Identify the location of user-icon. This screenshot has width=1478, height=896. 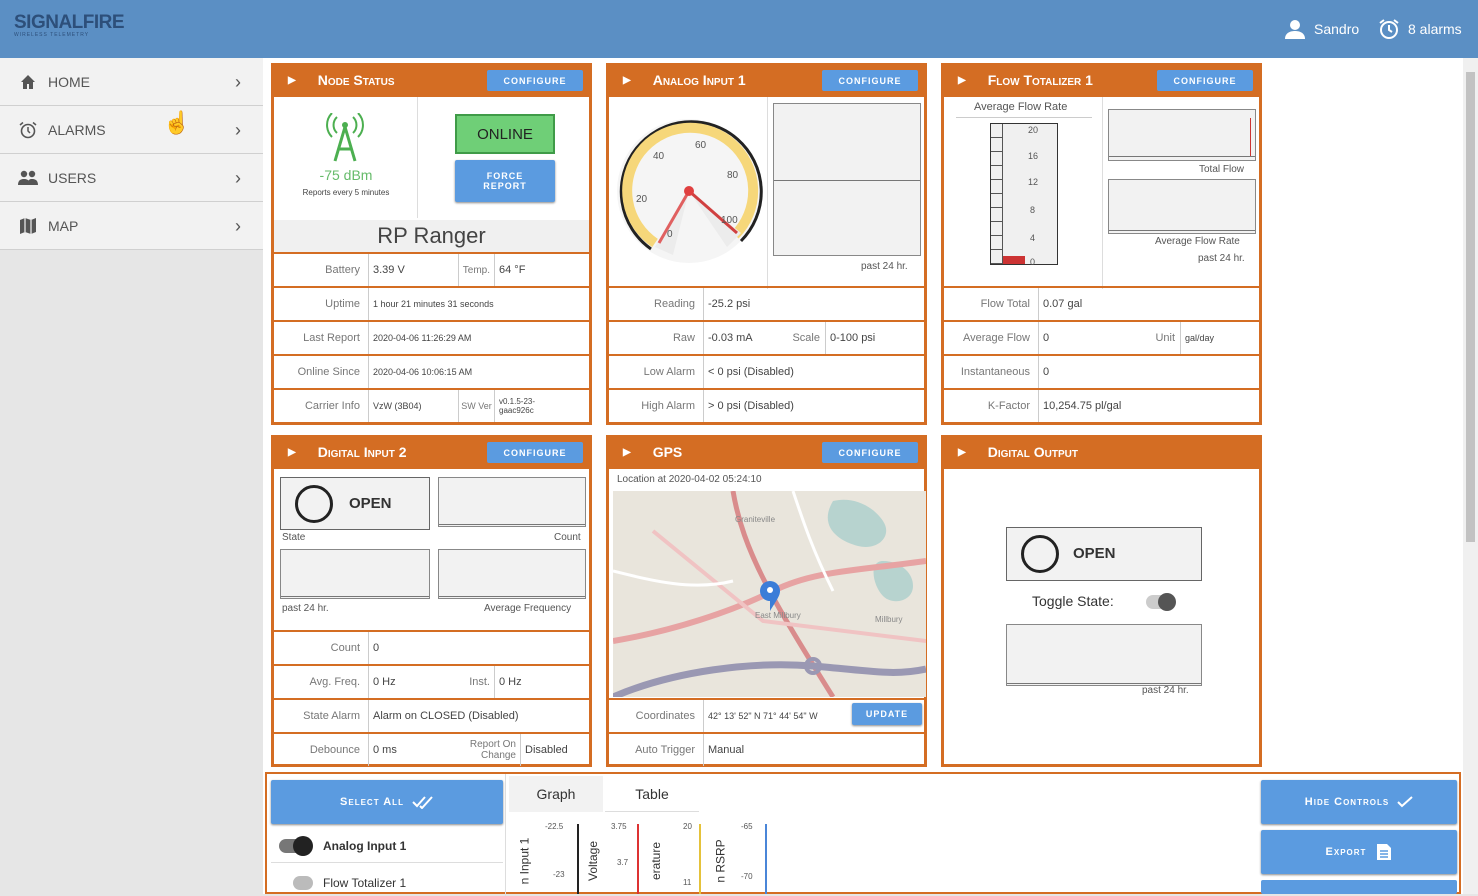
(1295, 29).